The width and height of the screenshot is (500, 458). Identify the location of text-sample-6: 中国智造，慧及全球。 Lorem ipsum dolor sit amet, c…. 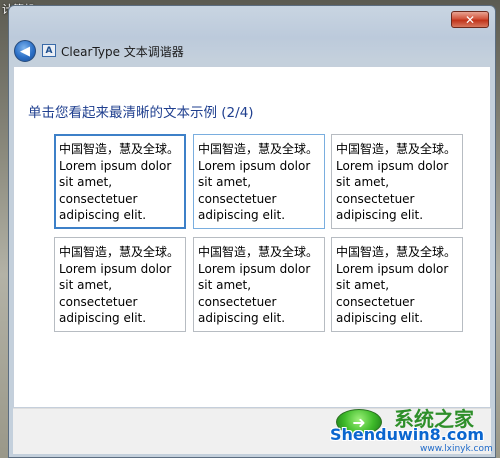
(397, 284).